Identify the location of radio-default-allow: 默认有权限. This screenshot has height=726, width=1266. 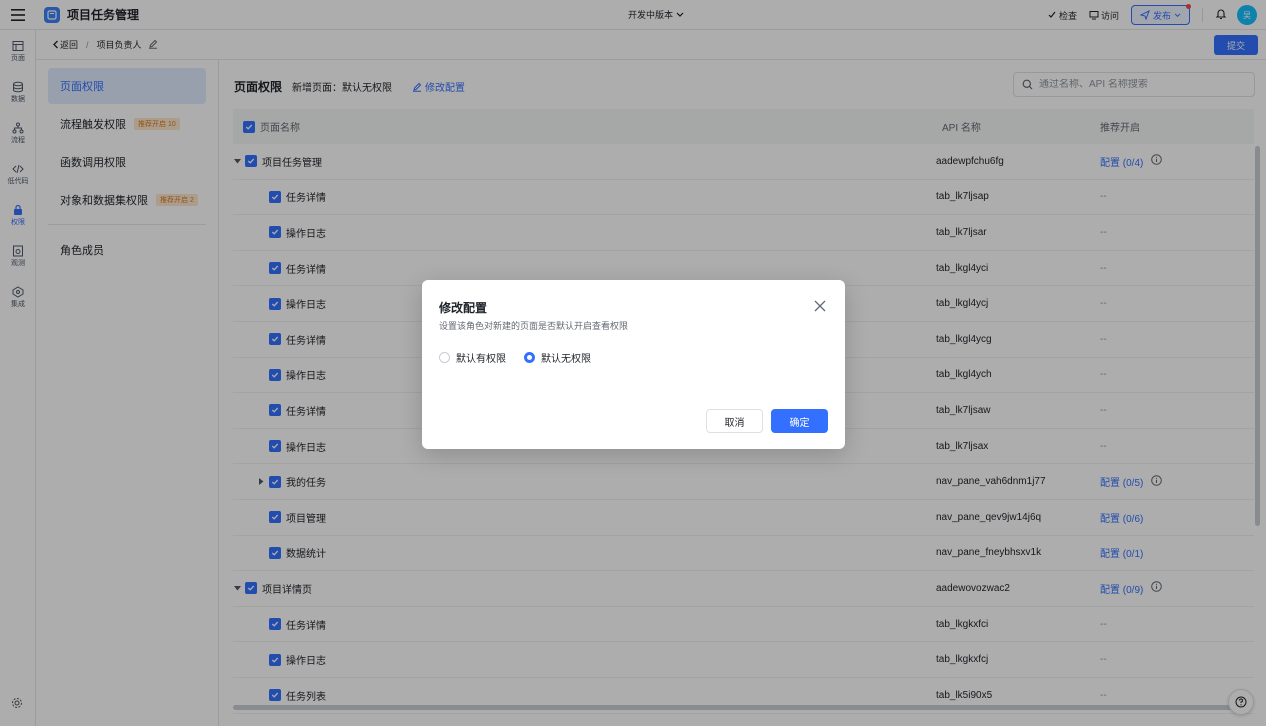
(472, 357).